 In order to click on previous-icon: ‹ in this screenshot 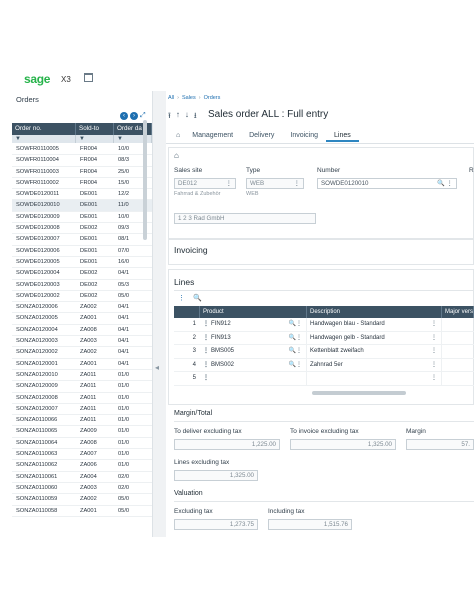, I will do `click(124, 116)`.